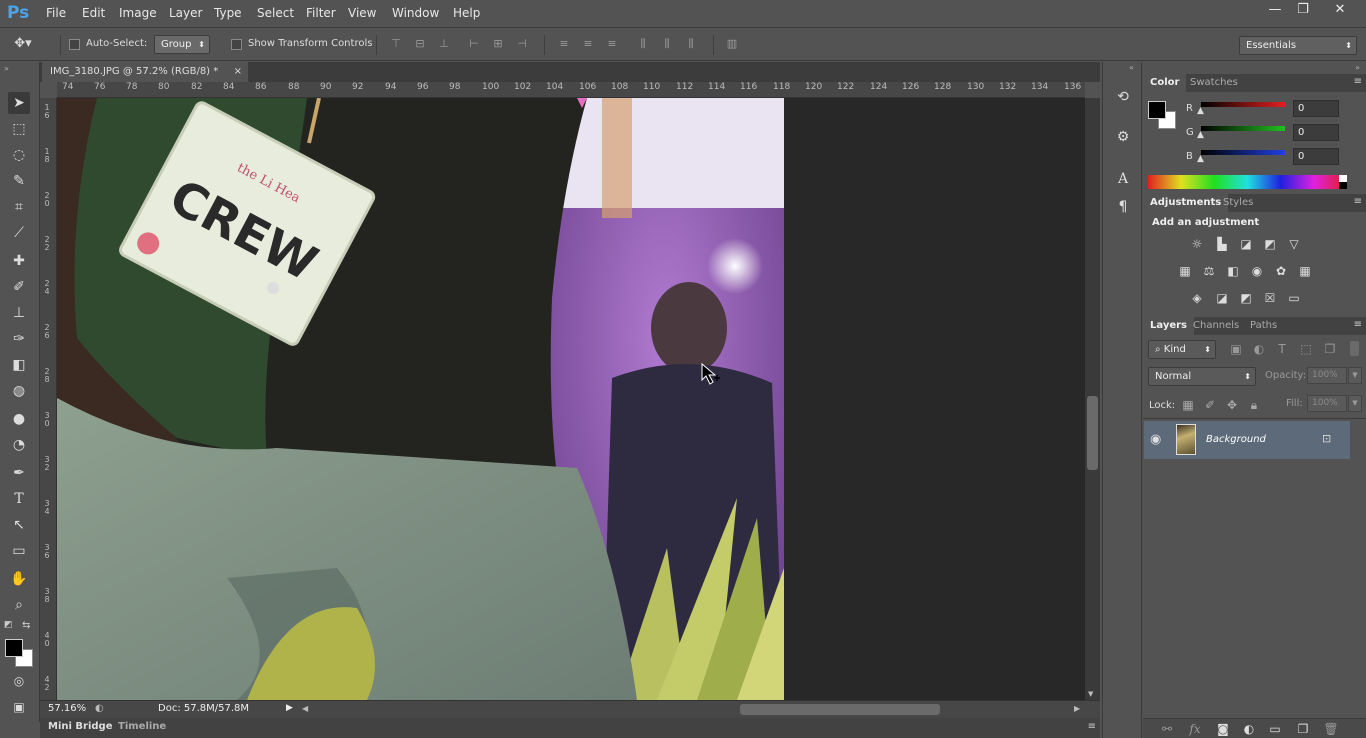  Describe the element at coordinates (1247, 182) in the screenshot. I see `color-spectrum-ramp` at that location.